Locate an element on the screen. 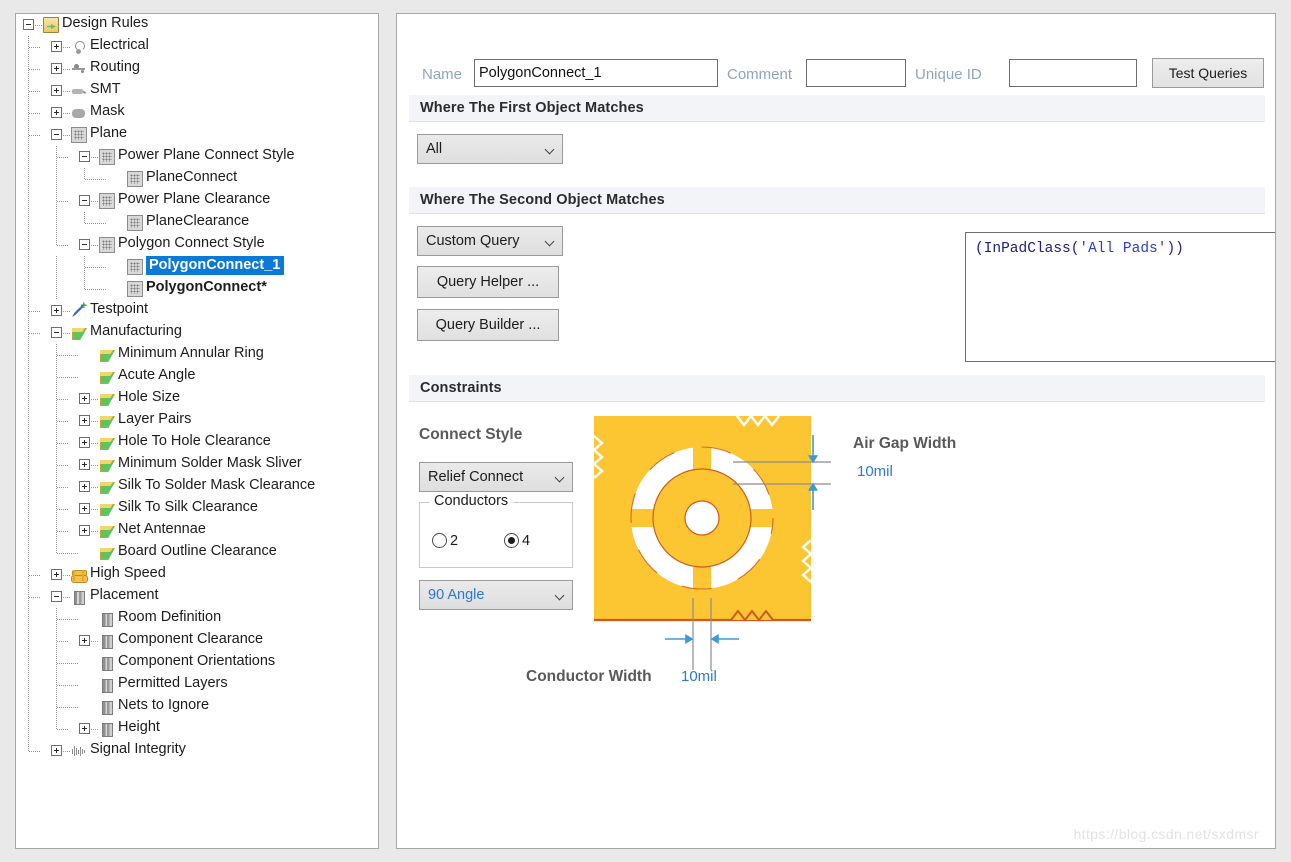  tree-item-label: Minimum Solder Mask Sliver is located at coordinates (210, 463).